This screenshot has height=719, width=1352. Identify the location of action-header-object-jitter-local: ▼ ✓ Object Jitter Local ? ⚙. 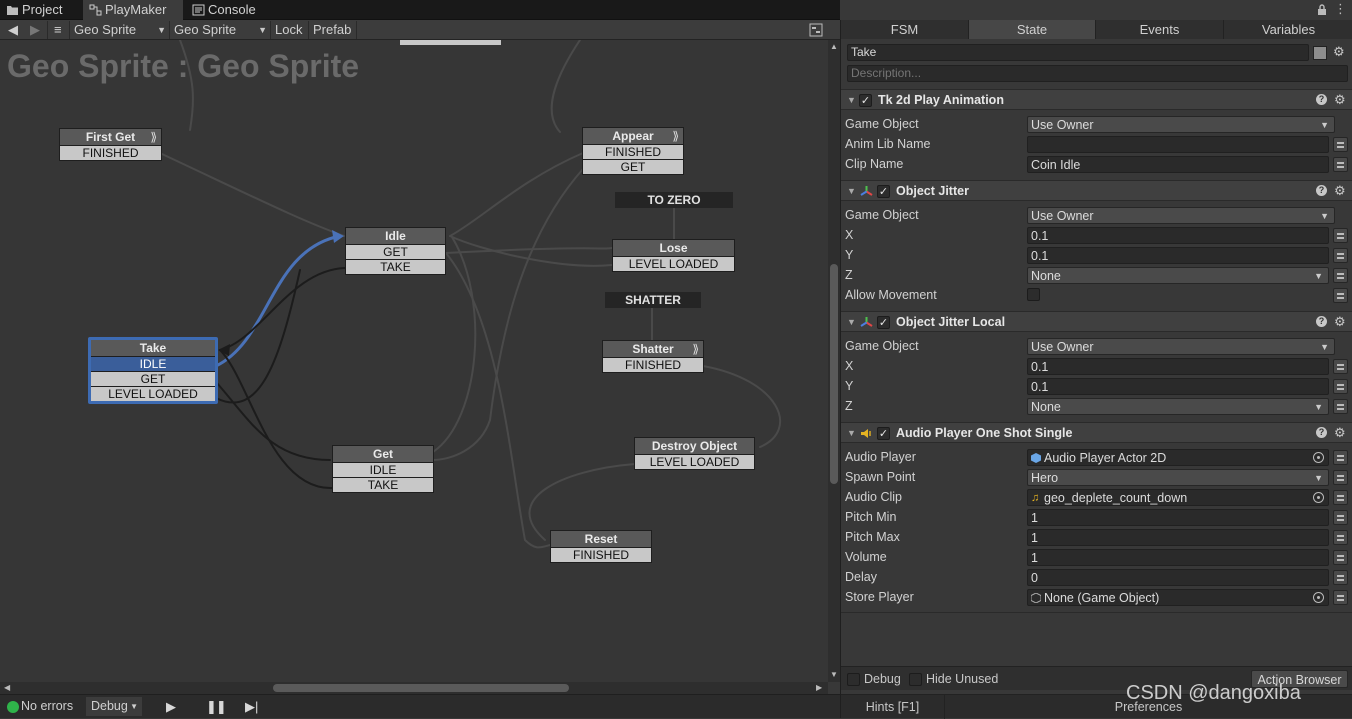
(1096, 321).